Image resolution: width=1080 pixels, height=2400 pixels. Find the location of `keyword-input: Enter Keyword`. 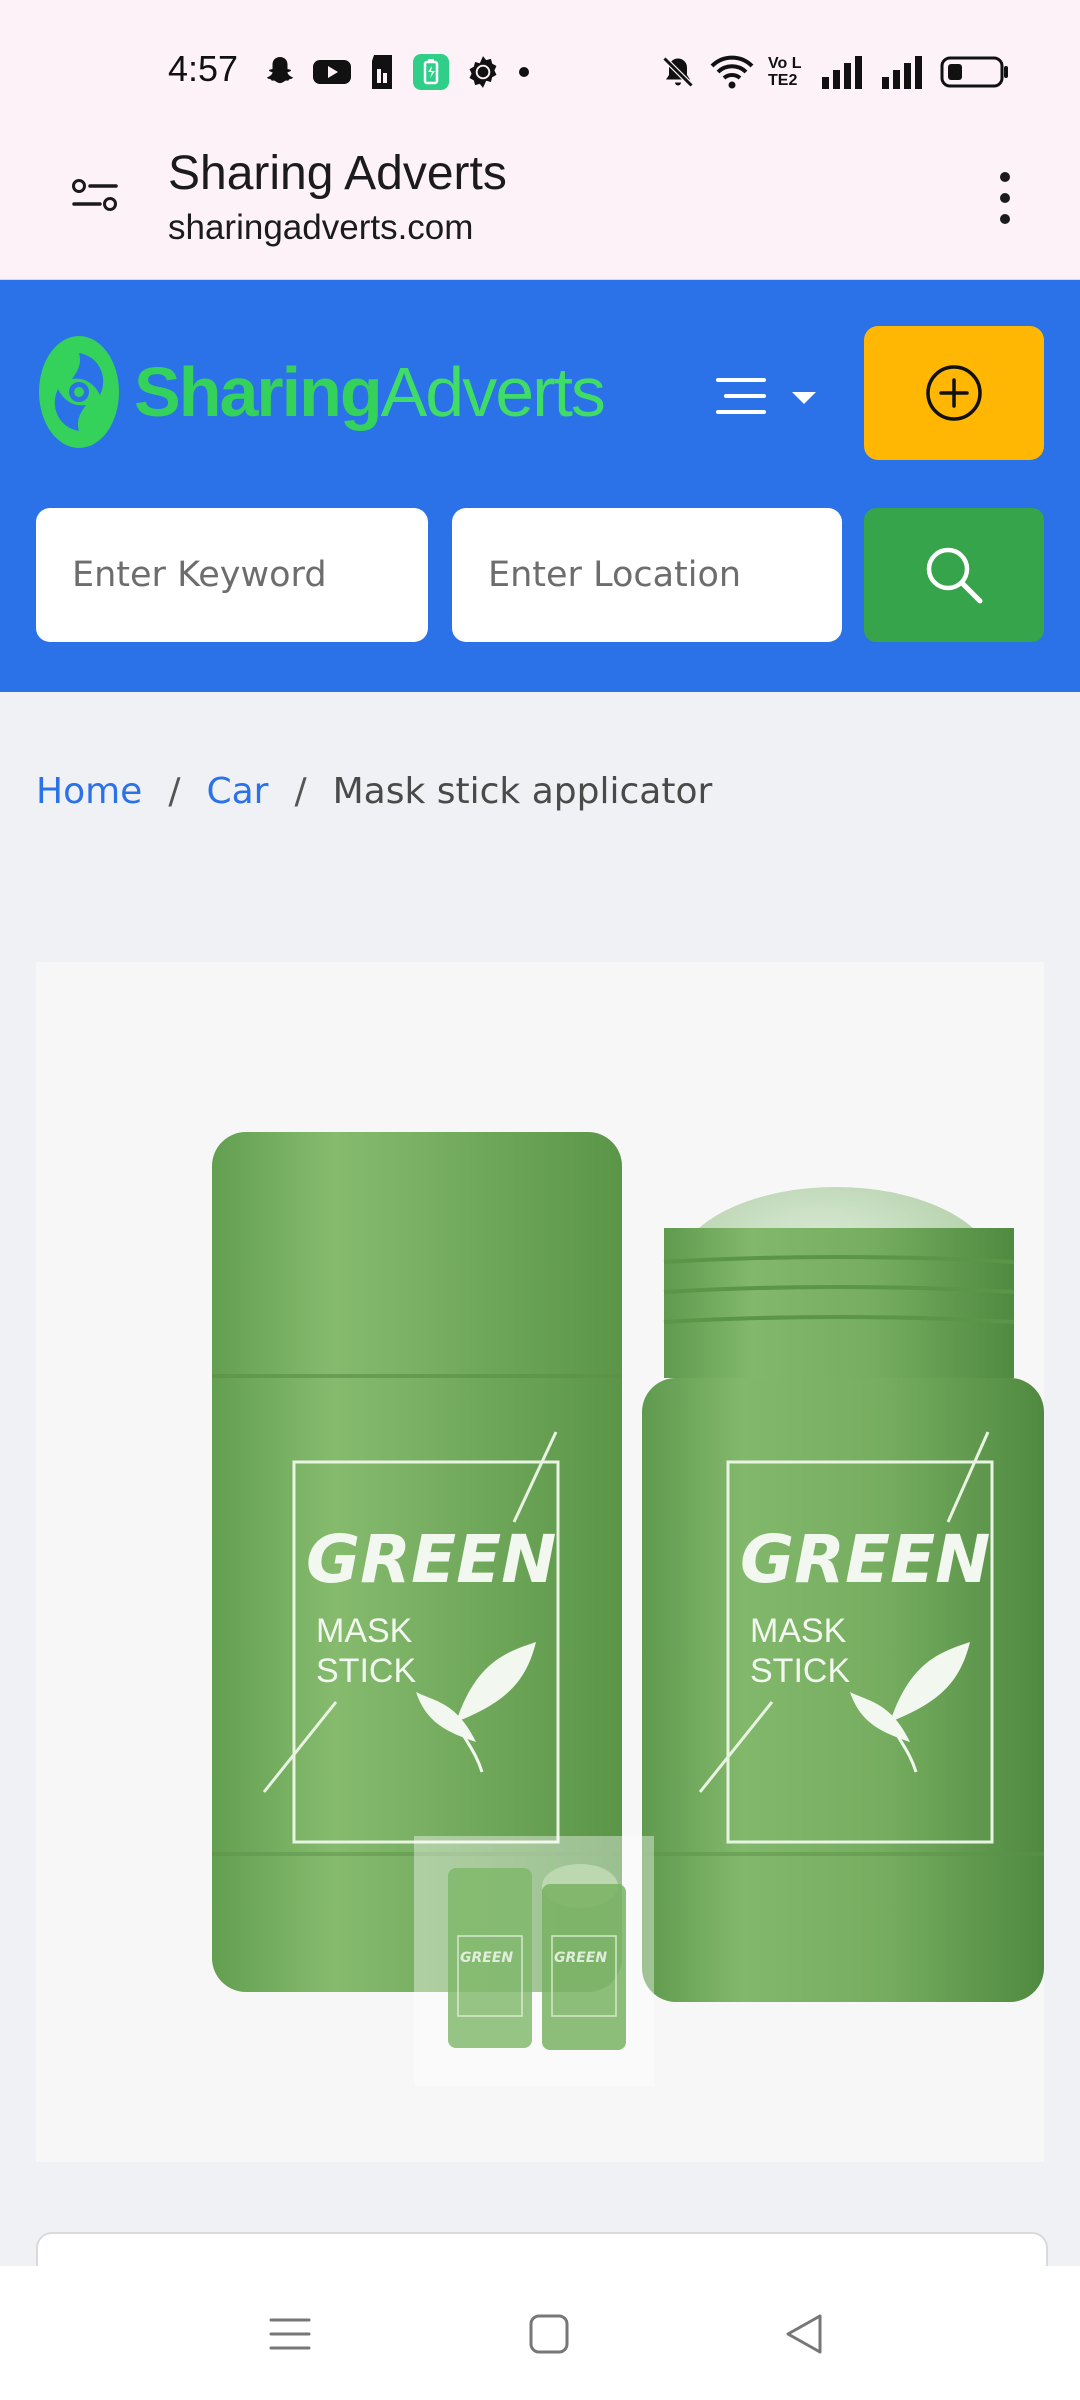

keyword-input: Enter Keyword is located at coordinates (232, 575).